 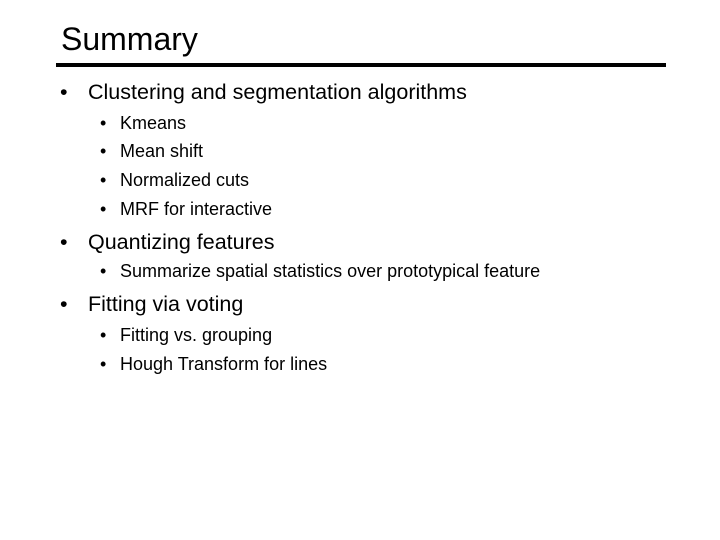 What do you see at coordinates (196, 335) in the screenshot?
I see `item-label: Fitting vs. grouping` at bounding box center [196, 335].